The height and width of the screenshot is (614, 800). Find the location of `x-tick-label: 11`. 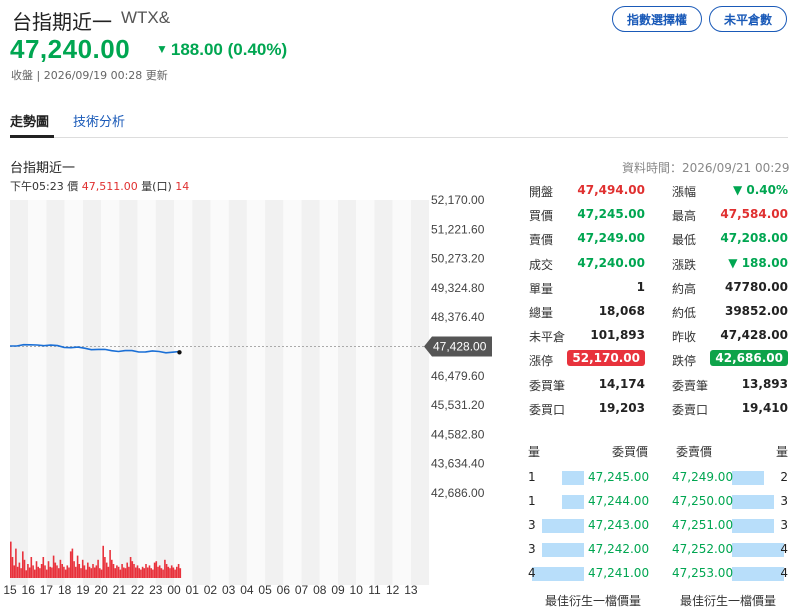

x-tick-label: 11 is located at coordinates (374, 590).